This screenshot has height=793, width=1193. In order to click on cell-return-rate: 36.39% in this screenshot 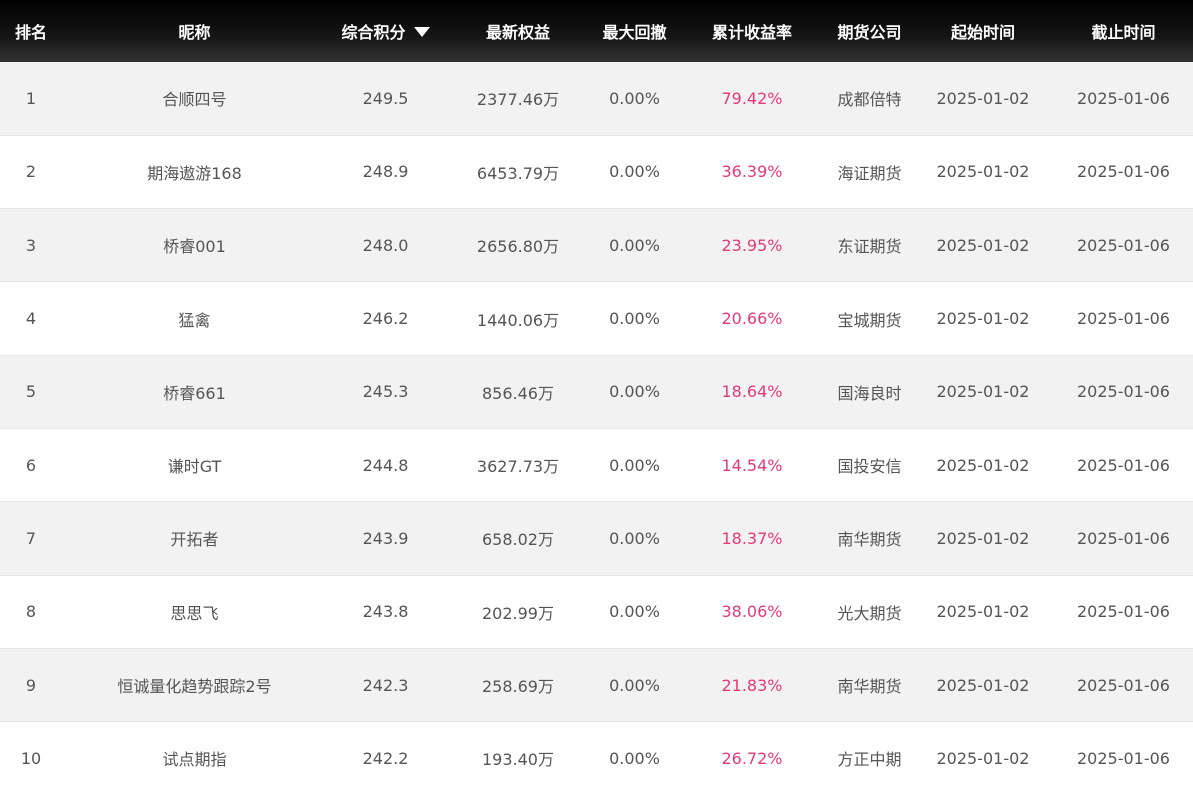, I will do `click(752, 172)`.